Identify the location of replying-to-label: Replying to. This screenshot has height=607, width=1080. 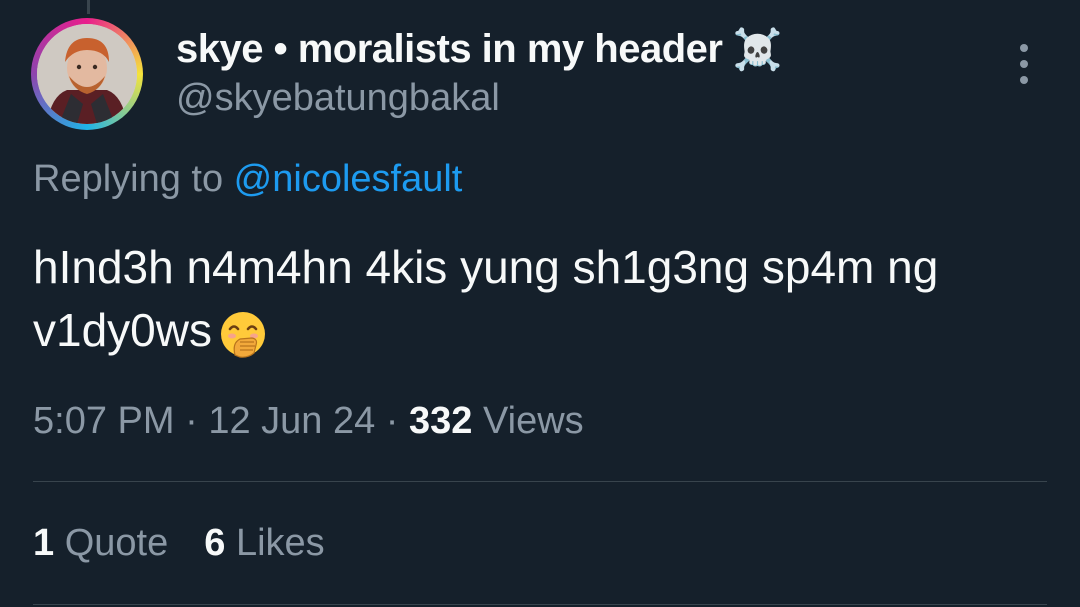
(133, 179).